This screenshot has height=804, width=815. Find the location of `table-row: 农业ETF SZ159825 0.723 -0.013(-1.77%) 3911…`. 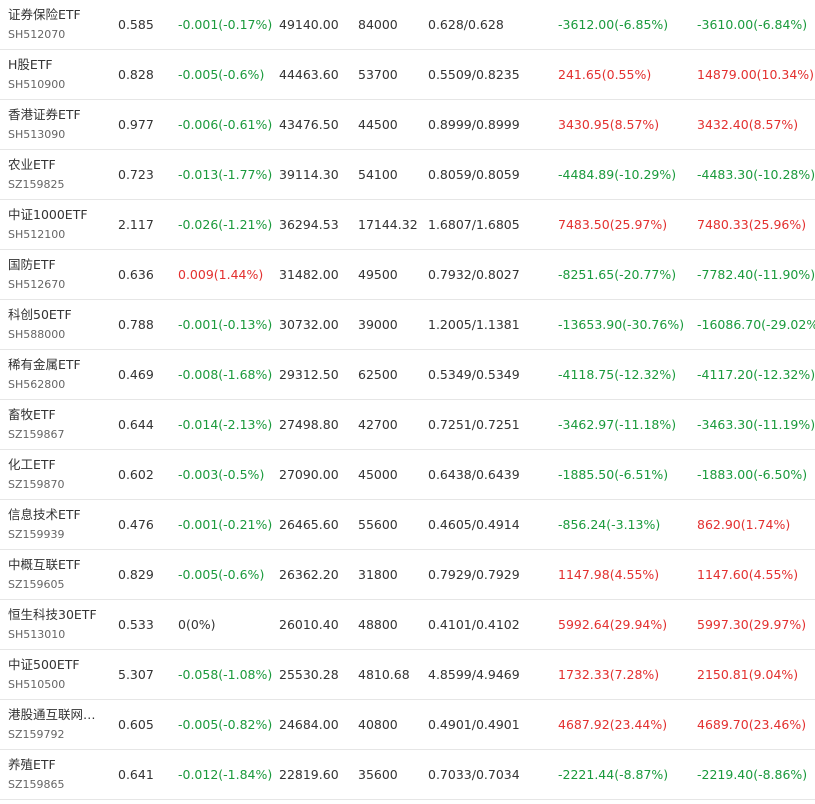

table-row: 农业ETF SZ159825 0.723 -0.013(-1.77%) 3911… is located at coordinates (407, 175).